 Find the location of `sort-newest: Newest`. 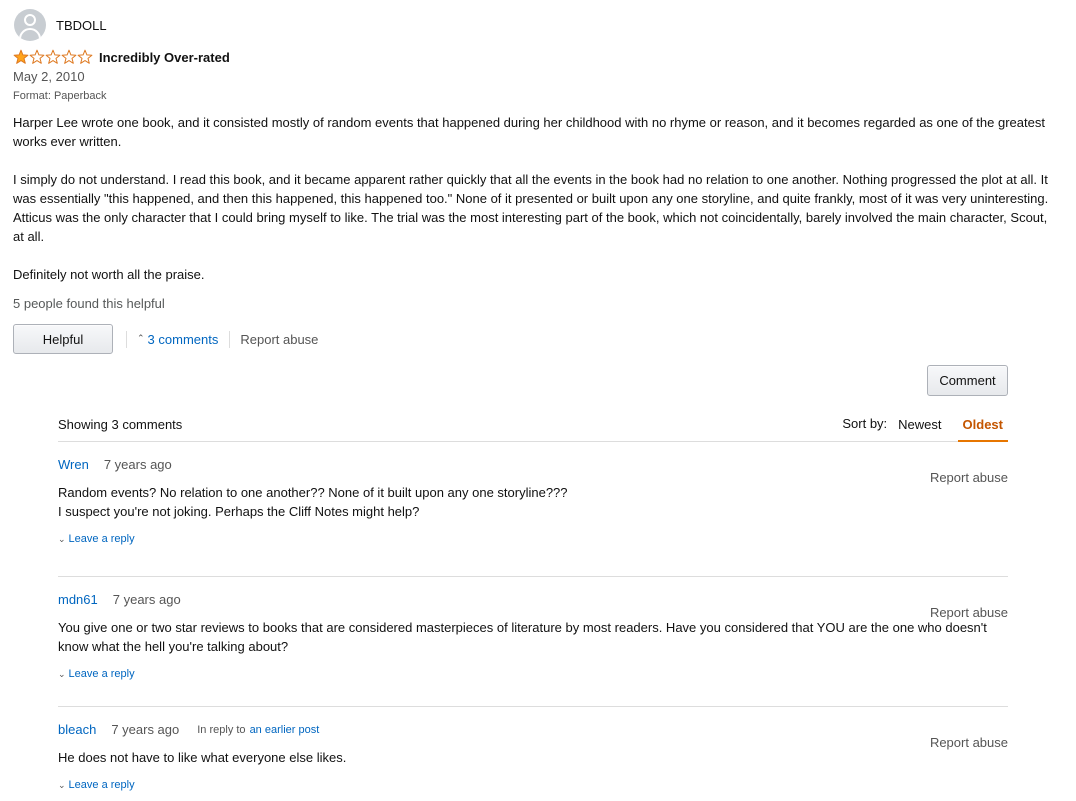

sort-newest: Newest is located at coordinates (919, 424).